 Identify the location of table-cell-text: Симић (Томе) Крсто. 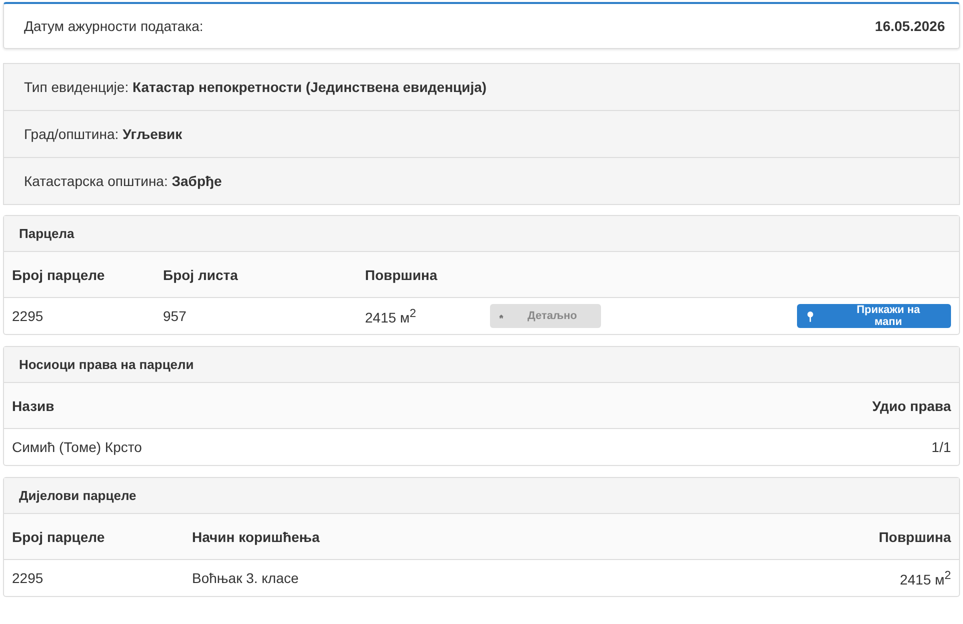
(77, 447).